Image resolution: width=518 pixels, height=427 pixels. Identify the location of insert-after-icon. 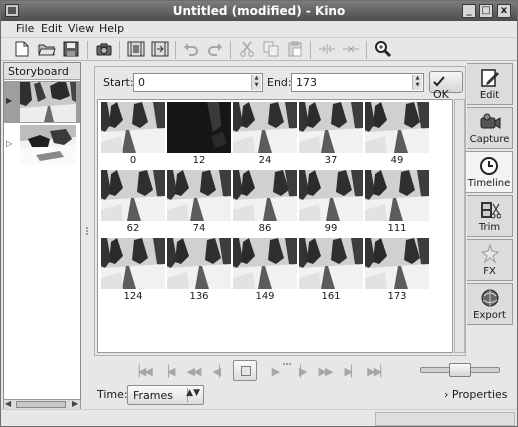
(160, 49).